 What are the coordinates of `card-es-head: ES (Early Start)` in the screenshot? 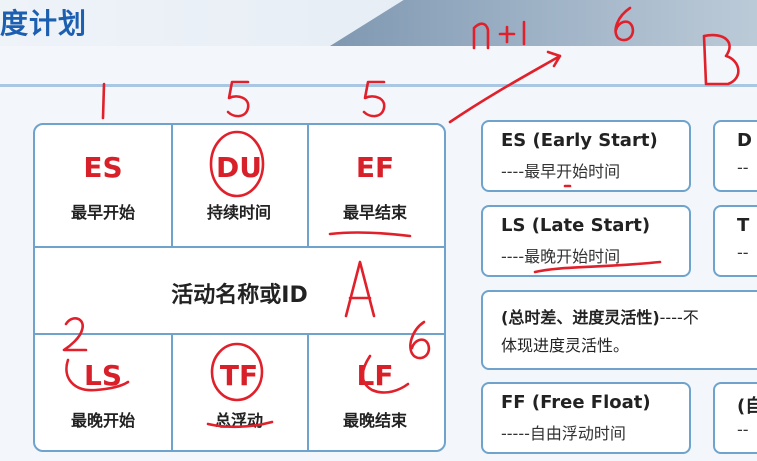 It's located at (579, 140).